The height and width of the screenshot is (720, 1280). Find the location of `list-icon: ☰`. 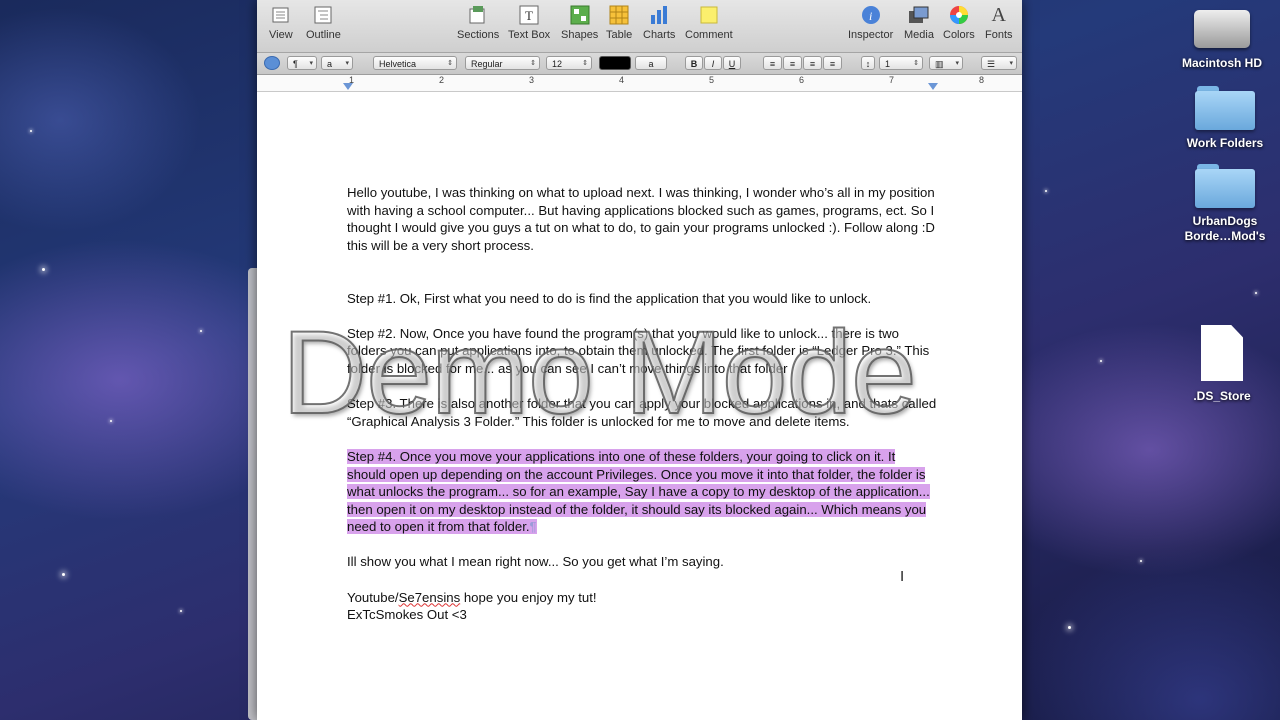

list-icon: ☰ is located at coordinates (991, 64).